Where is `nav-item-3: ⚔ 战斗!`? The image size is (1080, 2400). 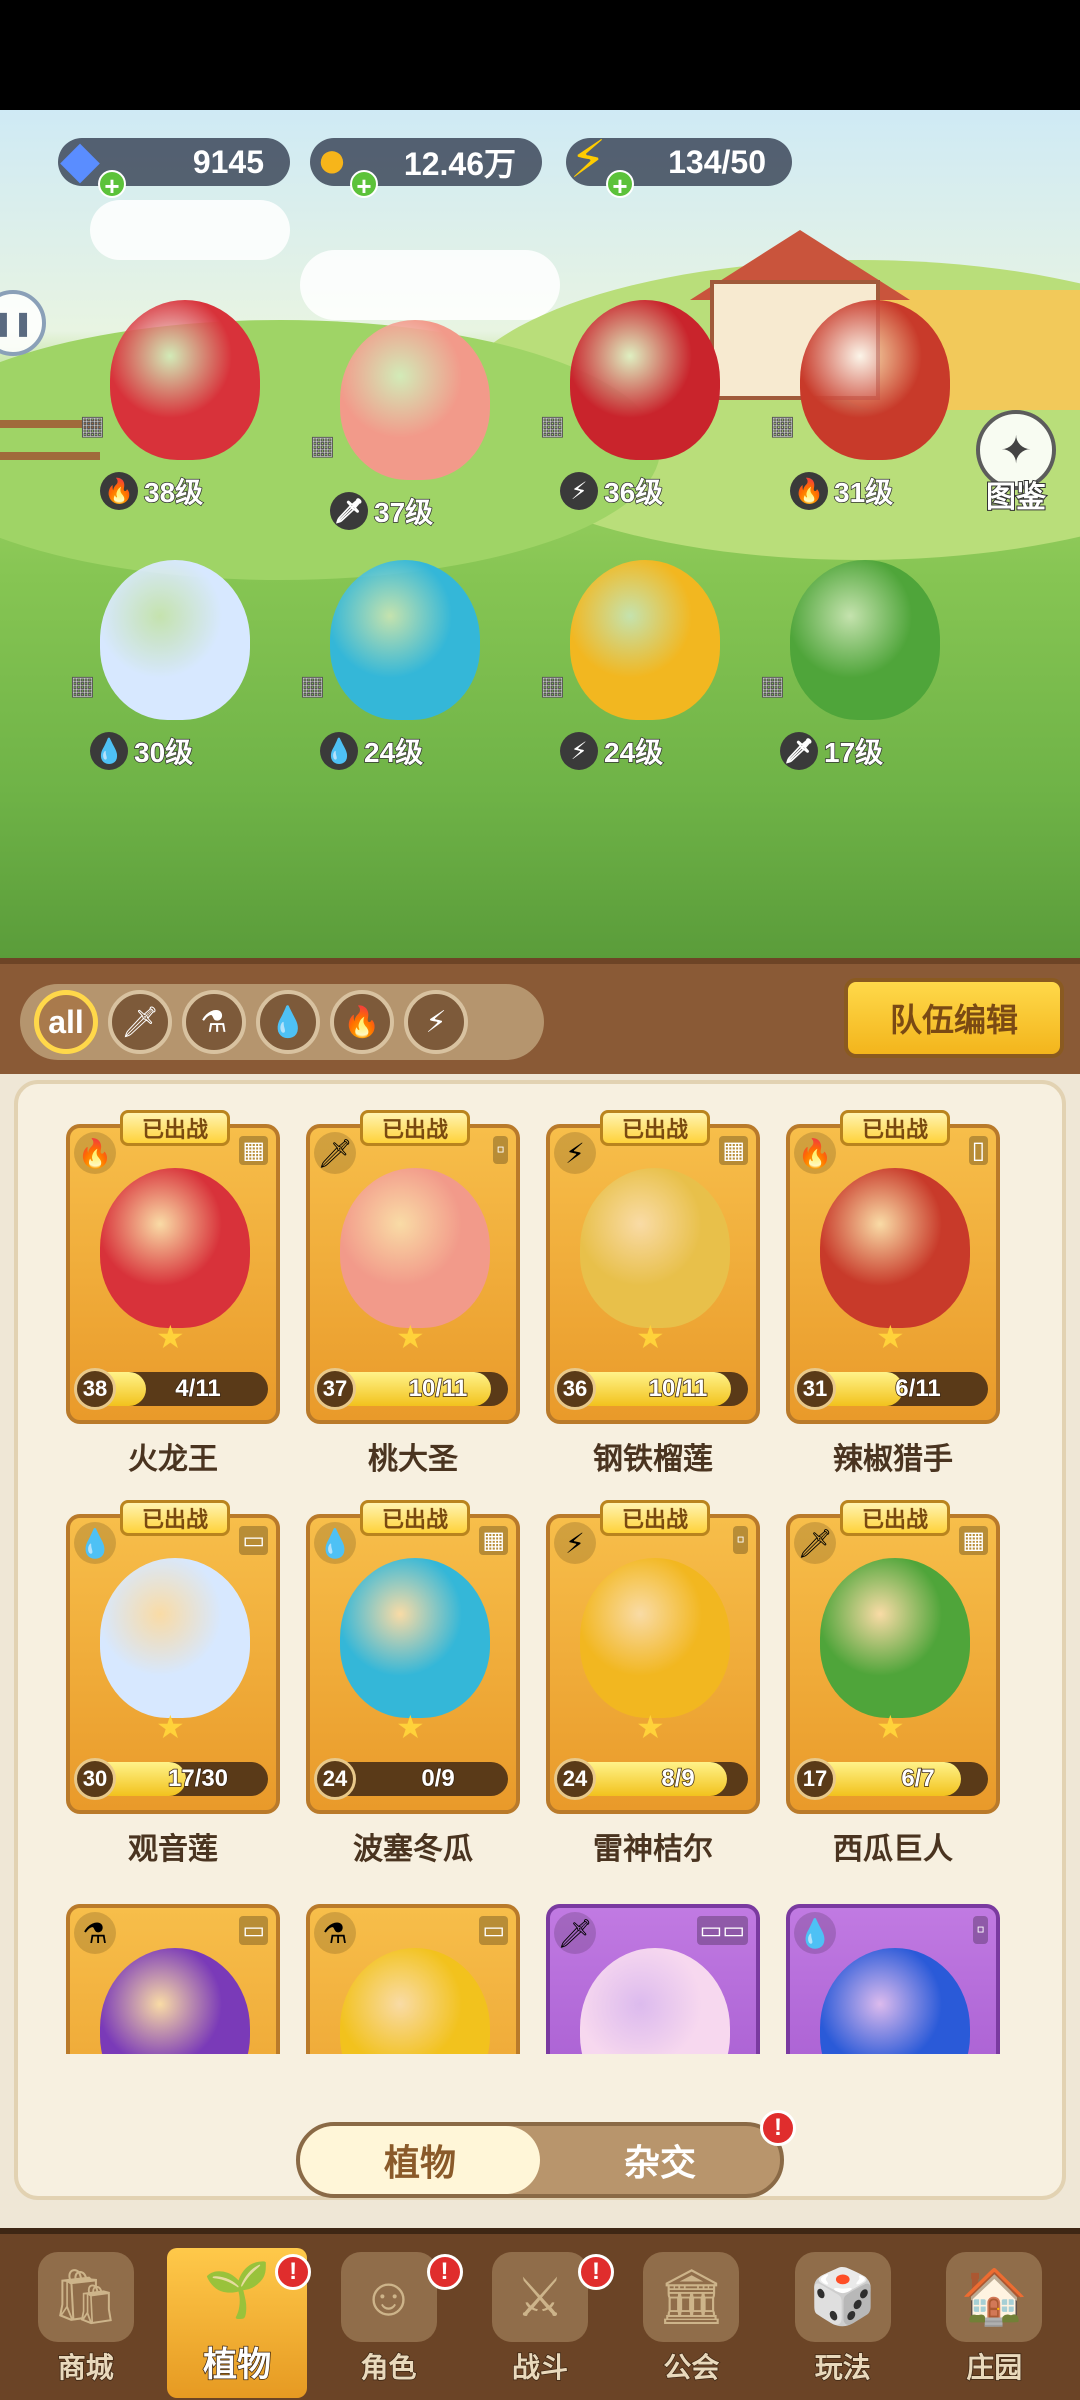
nav-item-3: ⚔ 战斗! is located at coordinates (542, 2323).